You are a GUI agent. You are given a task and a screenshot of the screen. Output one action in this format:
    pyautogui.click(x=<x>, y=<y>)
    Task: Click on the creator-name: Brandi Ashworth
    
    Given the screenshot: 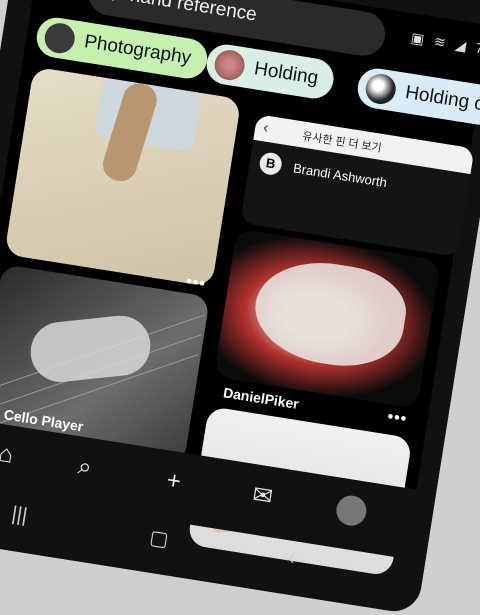 What is the action you would take?
    pyautogui.click(x=340, y=175)
    